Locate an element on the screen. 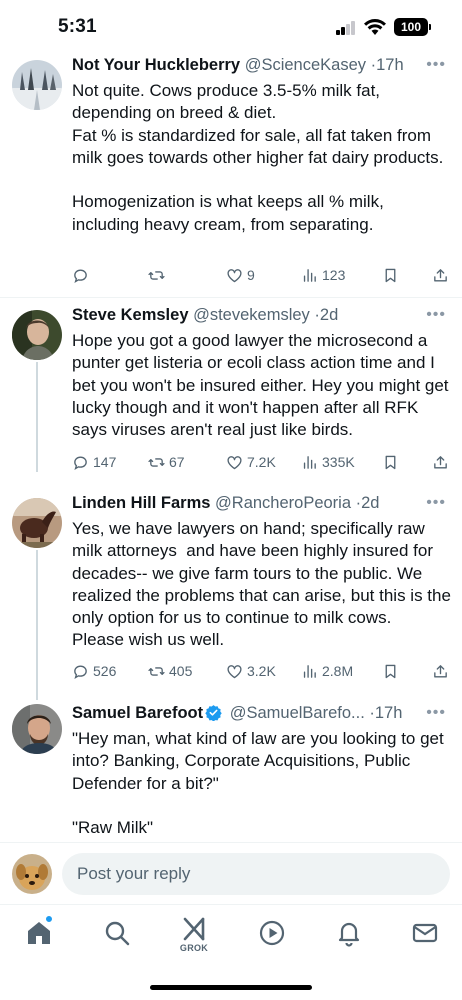 Image resolution: width=462 pixels, height=1000 pixels. views-button: 2.8M is located at coordinates (327, 671).